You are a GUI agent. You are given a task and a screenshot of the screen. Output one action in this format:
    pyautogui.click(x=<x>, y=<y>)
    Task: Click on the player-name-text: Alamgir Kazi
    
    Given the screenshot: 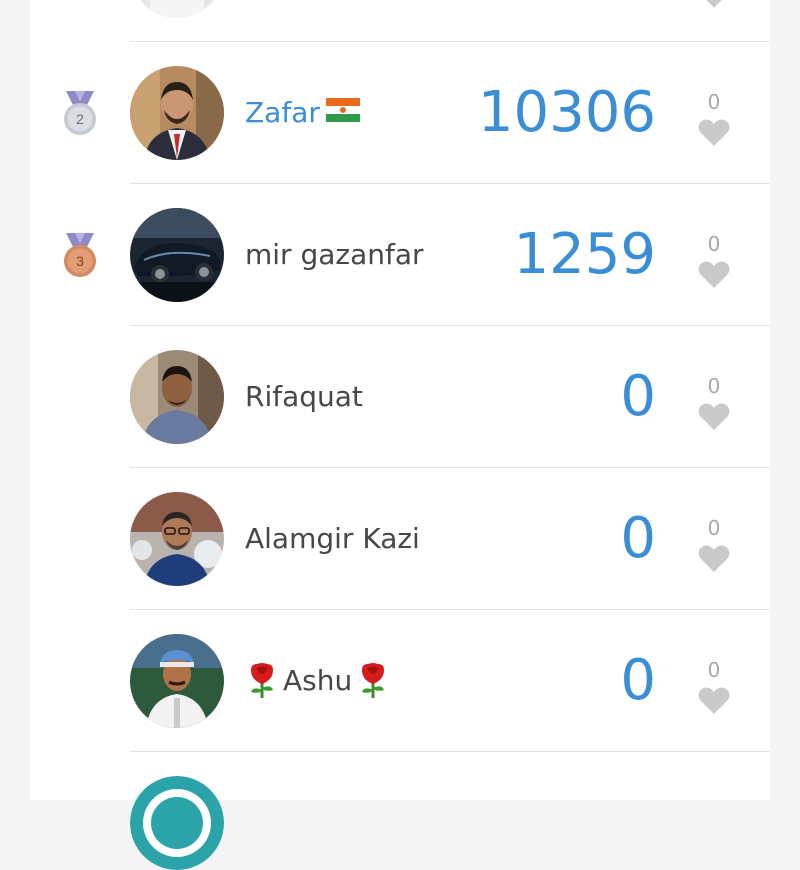 What is the action you would take?
    pyautogui.click(x=332, y=538)
    